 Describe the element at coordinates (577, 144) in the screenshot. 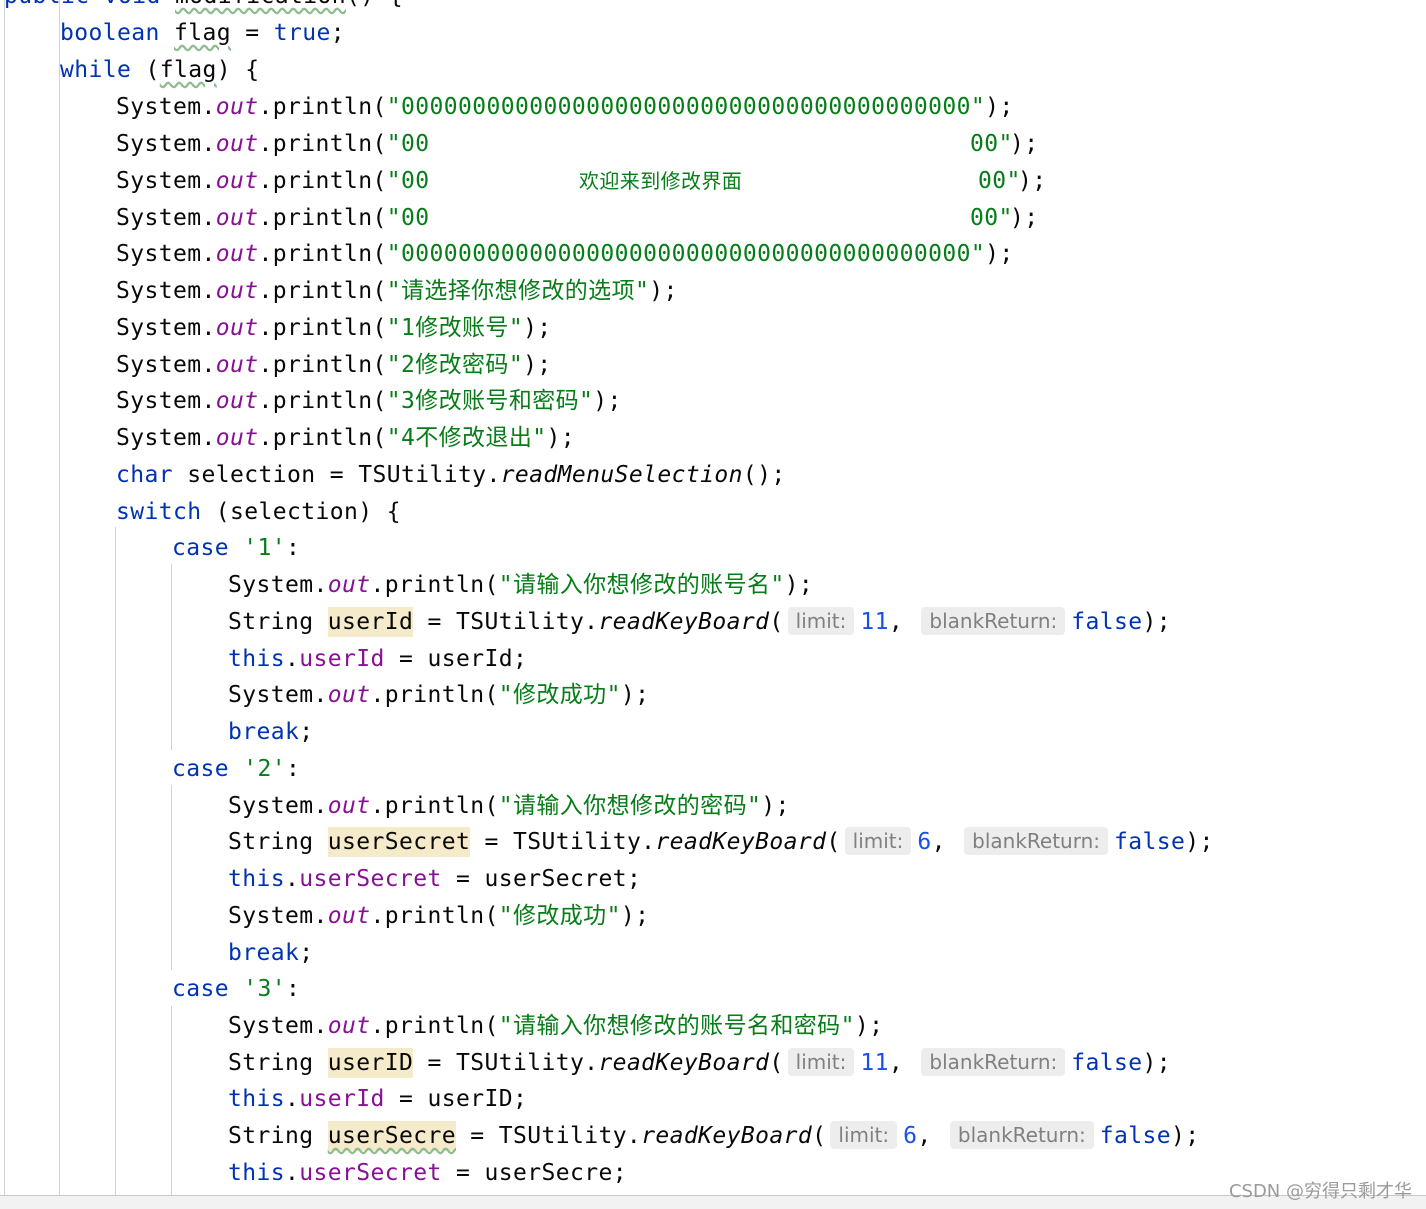

I see `code-line-banner-row1: System.out.println("00 00");` at that location.